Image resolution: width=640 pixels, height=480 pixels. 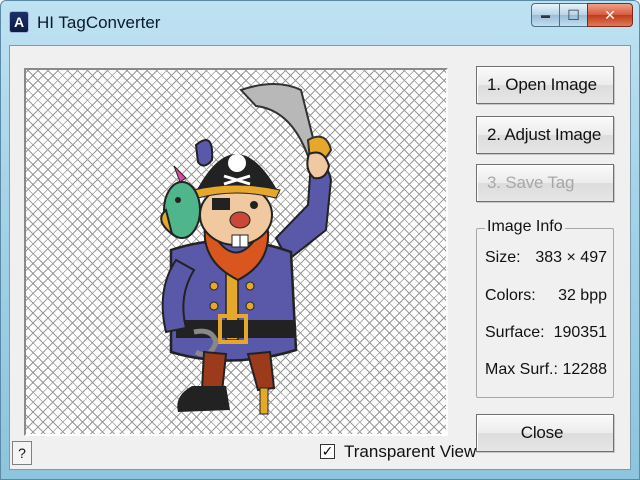 I want to click on transparent-view-checkbox: ✓, so click(x=327, y=451).